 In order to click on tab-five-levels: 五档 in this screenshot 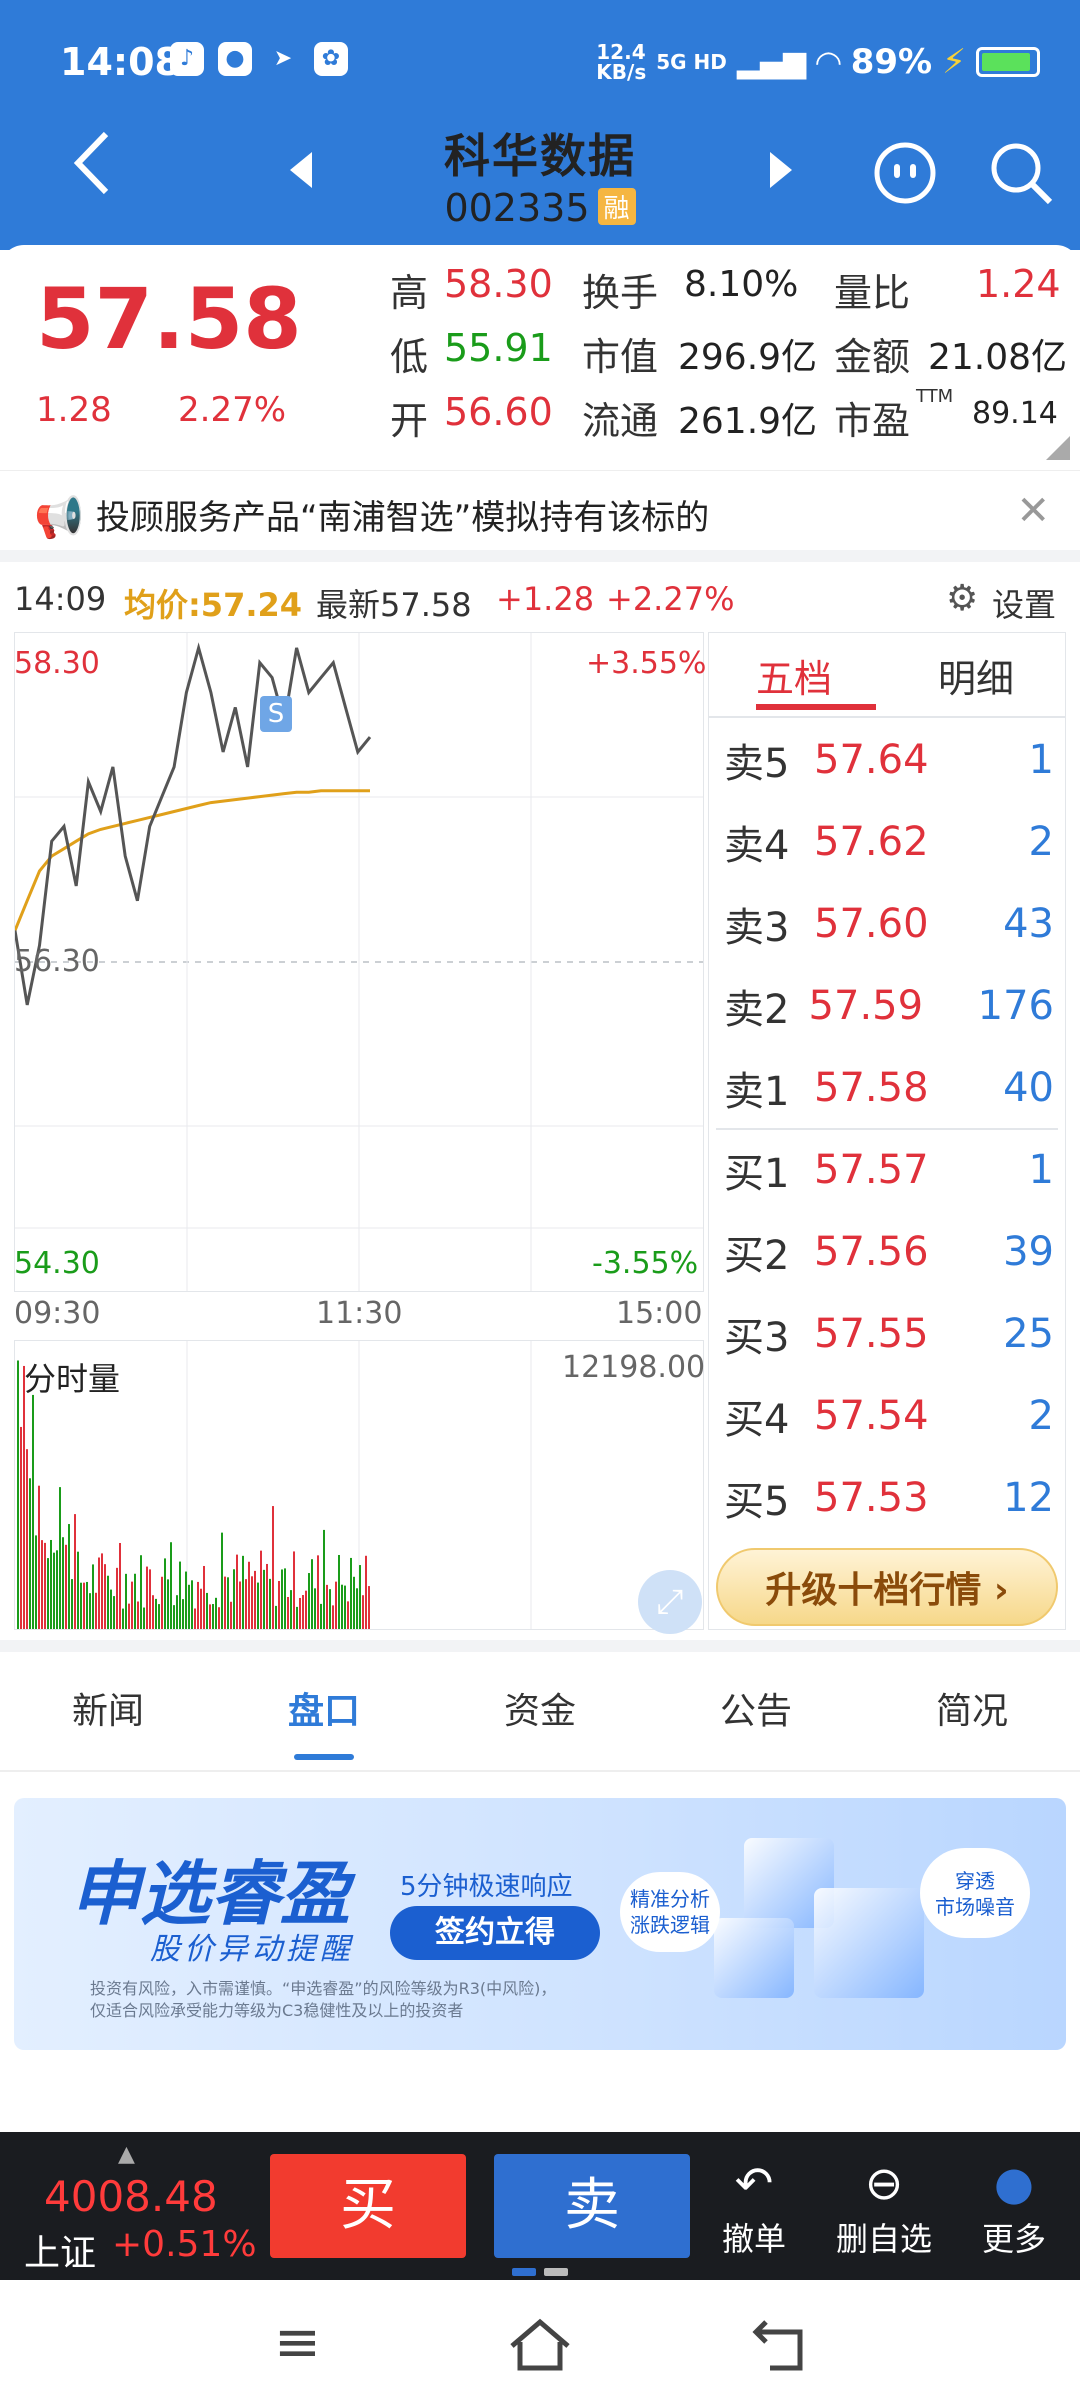, I will do `click(794, 675)`.